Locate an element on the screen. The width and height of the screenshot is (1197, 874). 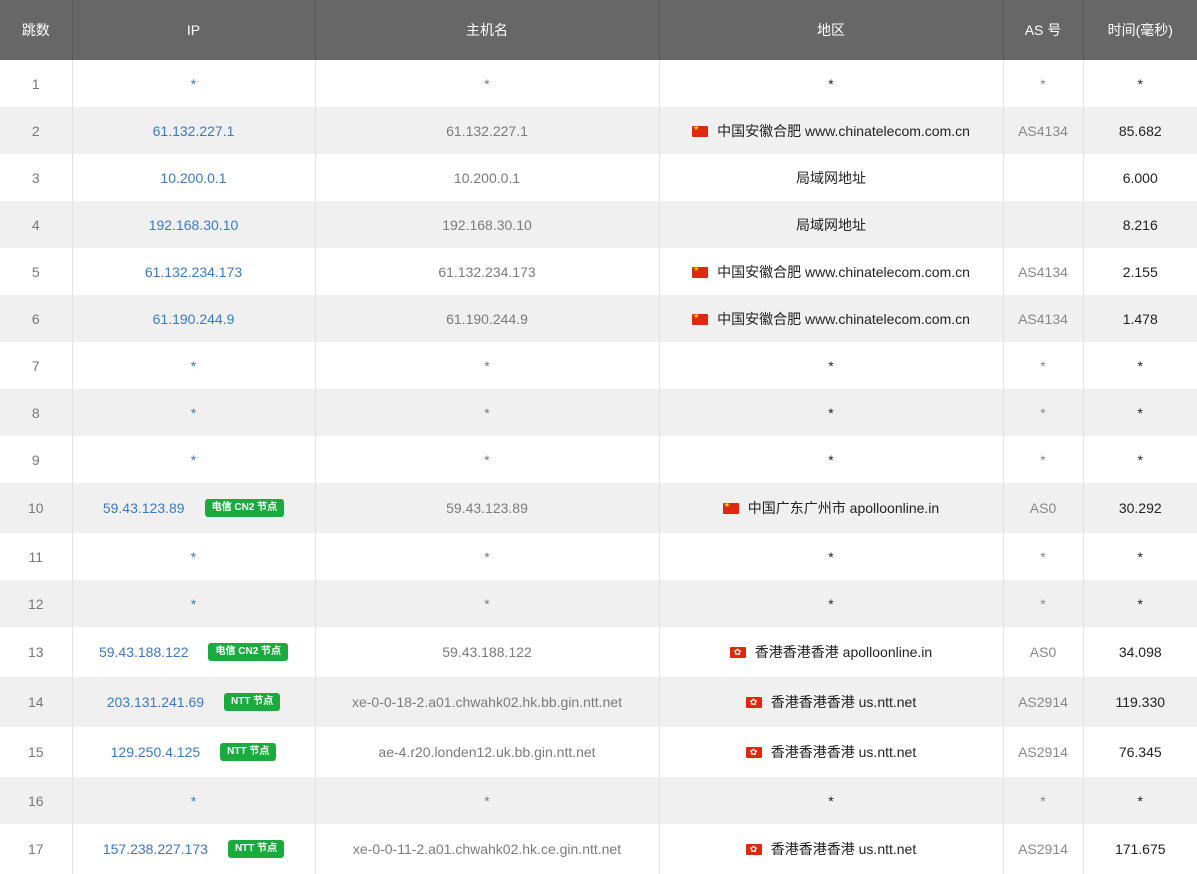
ip-cell: 61.132.227.1 is located at coordinates (194, 130).